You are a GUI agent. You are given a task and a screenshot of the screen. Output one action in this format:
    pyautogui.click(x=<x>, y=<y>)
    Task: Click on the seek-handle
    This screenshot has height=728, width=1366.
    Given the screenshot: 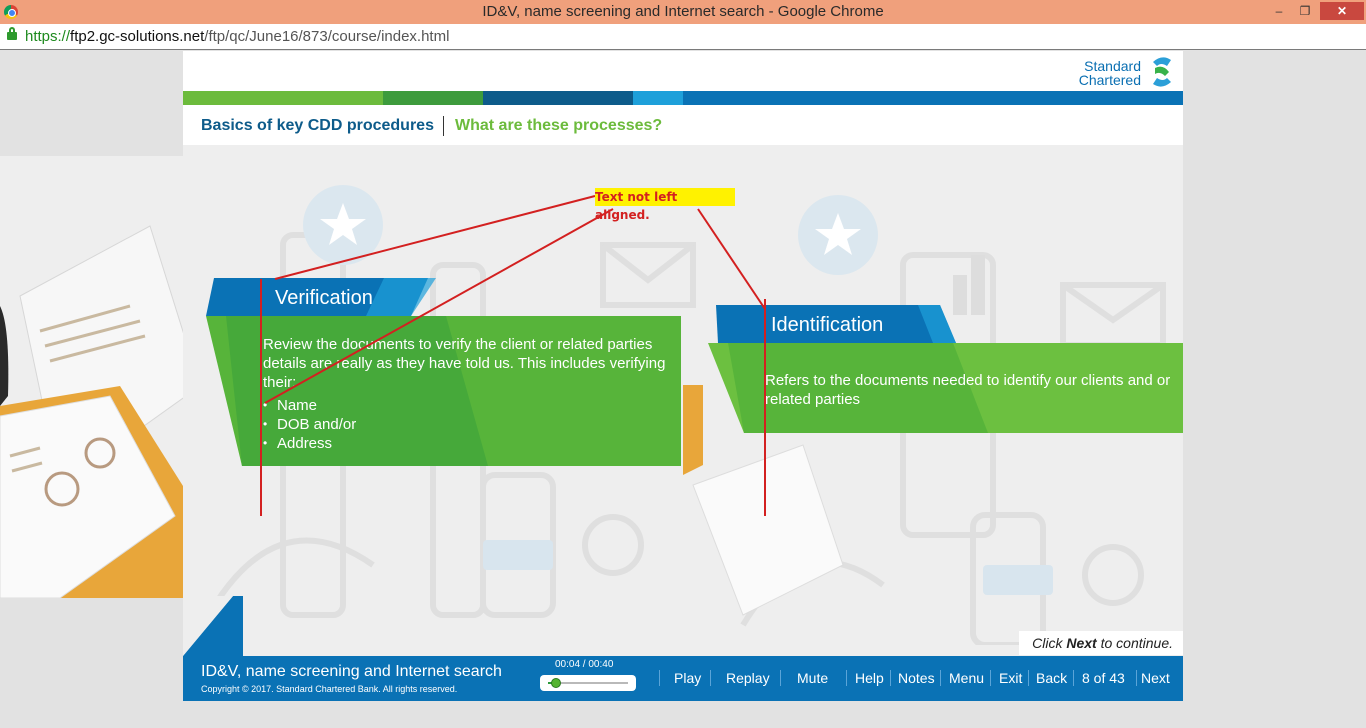 What is the action you would take?
    pyautogui.click(x=556, y=683)
    